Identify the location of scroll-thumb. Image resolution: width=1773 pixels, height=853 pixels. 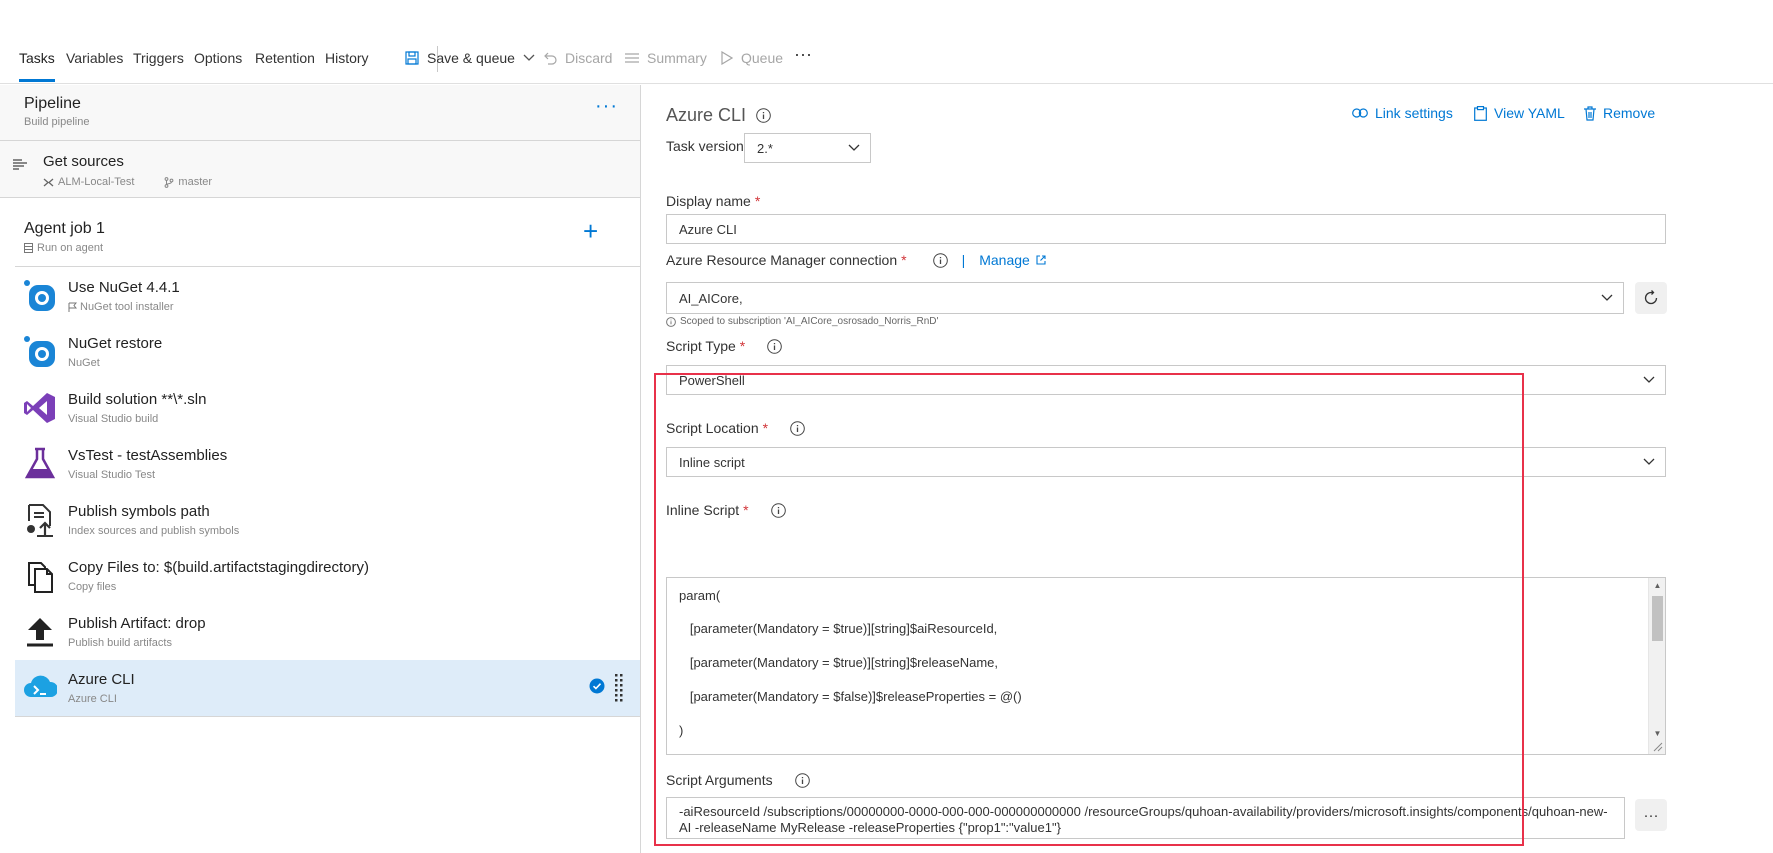
(1657, 618).